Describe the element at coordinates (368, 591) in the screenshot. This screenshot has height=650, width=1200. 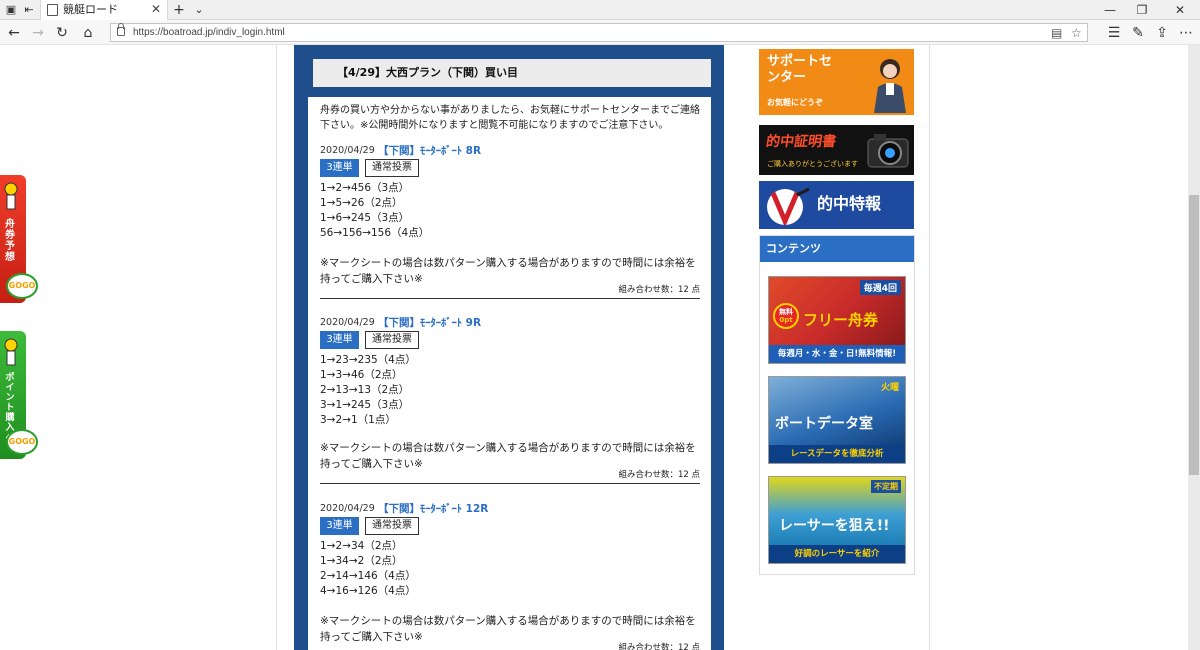
I see `combo-item: 4→16→126（4点）` at that location.